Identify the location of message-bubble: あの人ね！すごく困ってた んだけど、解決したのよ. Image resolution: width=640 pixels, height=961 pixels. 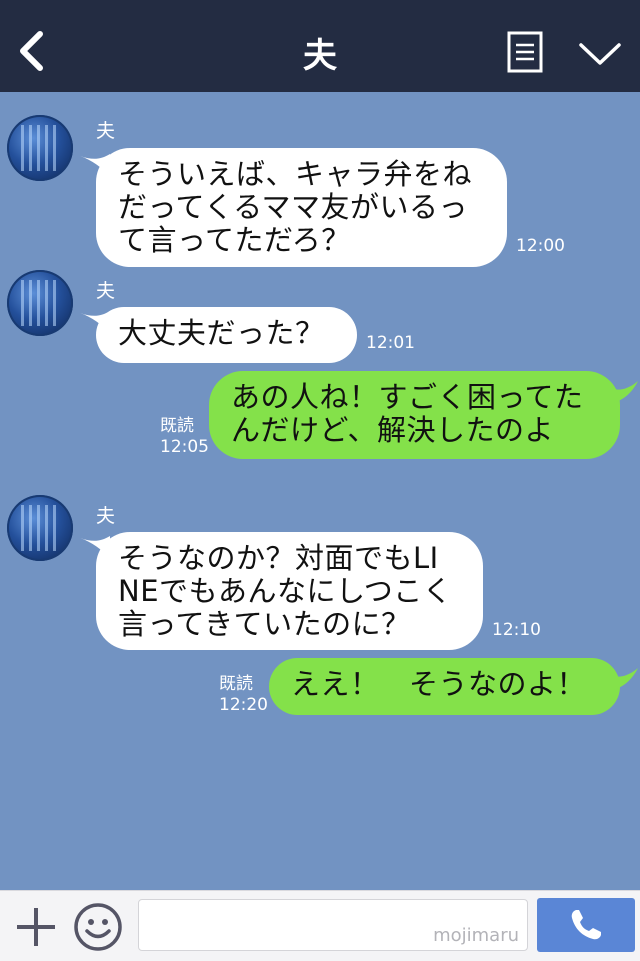
(414, 415).